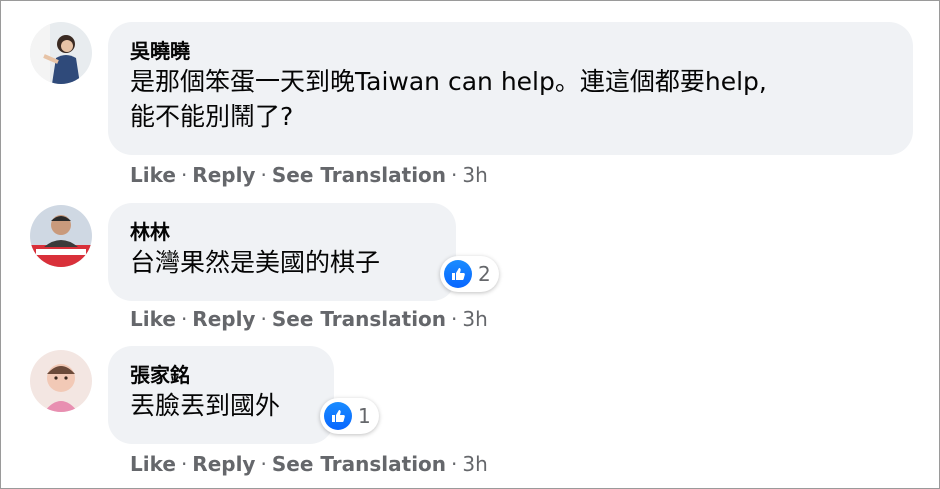  I want to click on reaction-count: 2, so click(484, 274).